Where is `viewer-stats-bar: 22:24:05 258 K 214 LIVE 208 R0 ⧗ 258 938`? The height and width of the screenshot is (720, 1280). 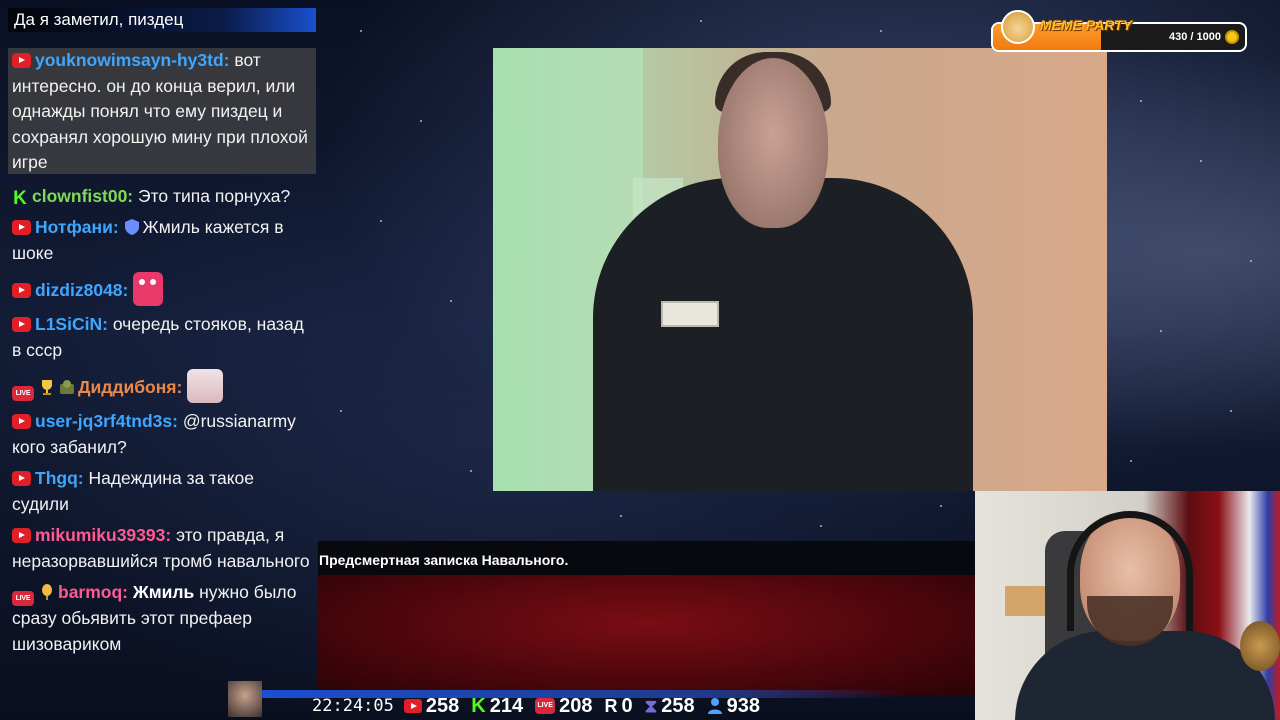 viewer-stats-bar: 22:24:05 258 K 214 LIVE 208 R0 ⧗ 258 938 is located at coordinates (542, 706).